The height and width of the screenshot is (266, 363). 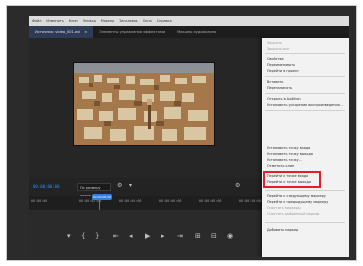 What do you see at coordinates (102, 197) in the screenshot?
I see `playhead-label: 00:00:00:00` at bounding box center [102, 197].